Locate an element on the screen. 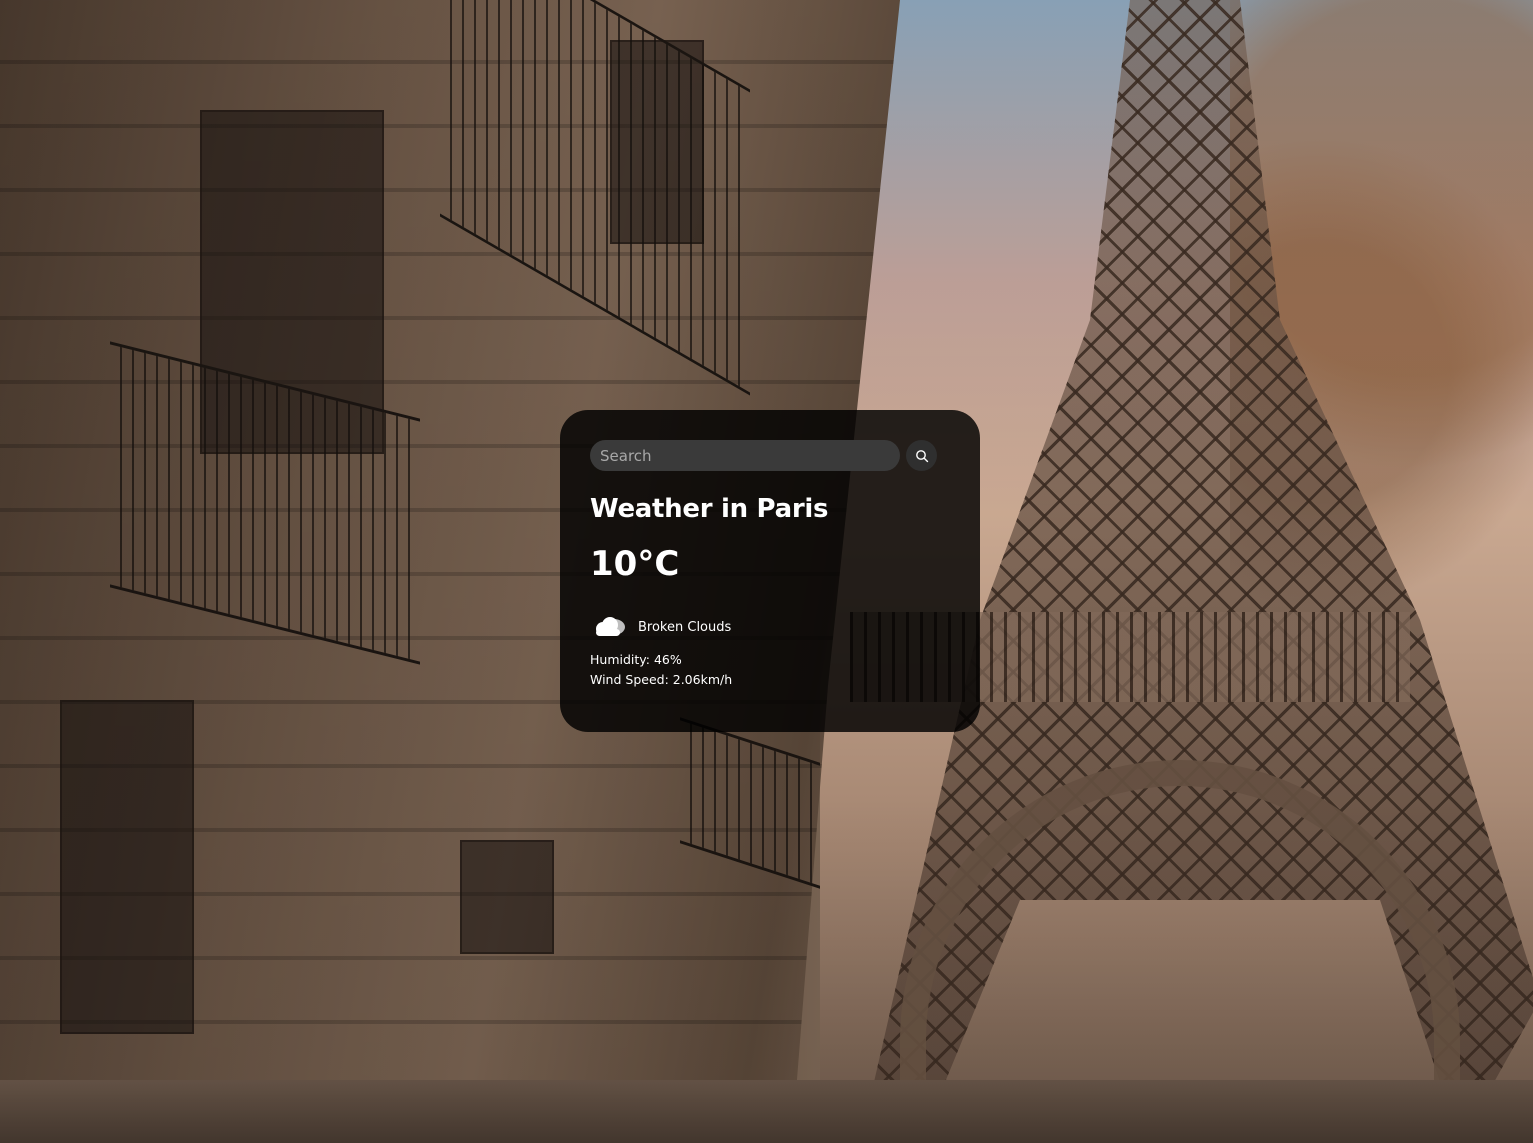  temperature: 10°C is located at coordinates (635, 563).